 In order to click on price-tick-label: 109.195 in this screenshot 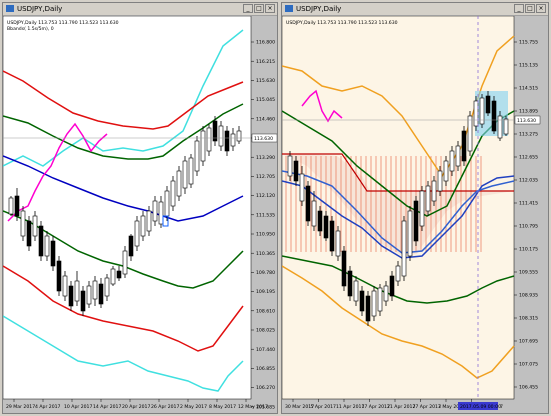, I will do `click(265, 292)`.